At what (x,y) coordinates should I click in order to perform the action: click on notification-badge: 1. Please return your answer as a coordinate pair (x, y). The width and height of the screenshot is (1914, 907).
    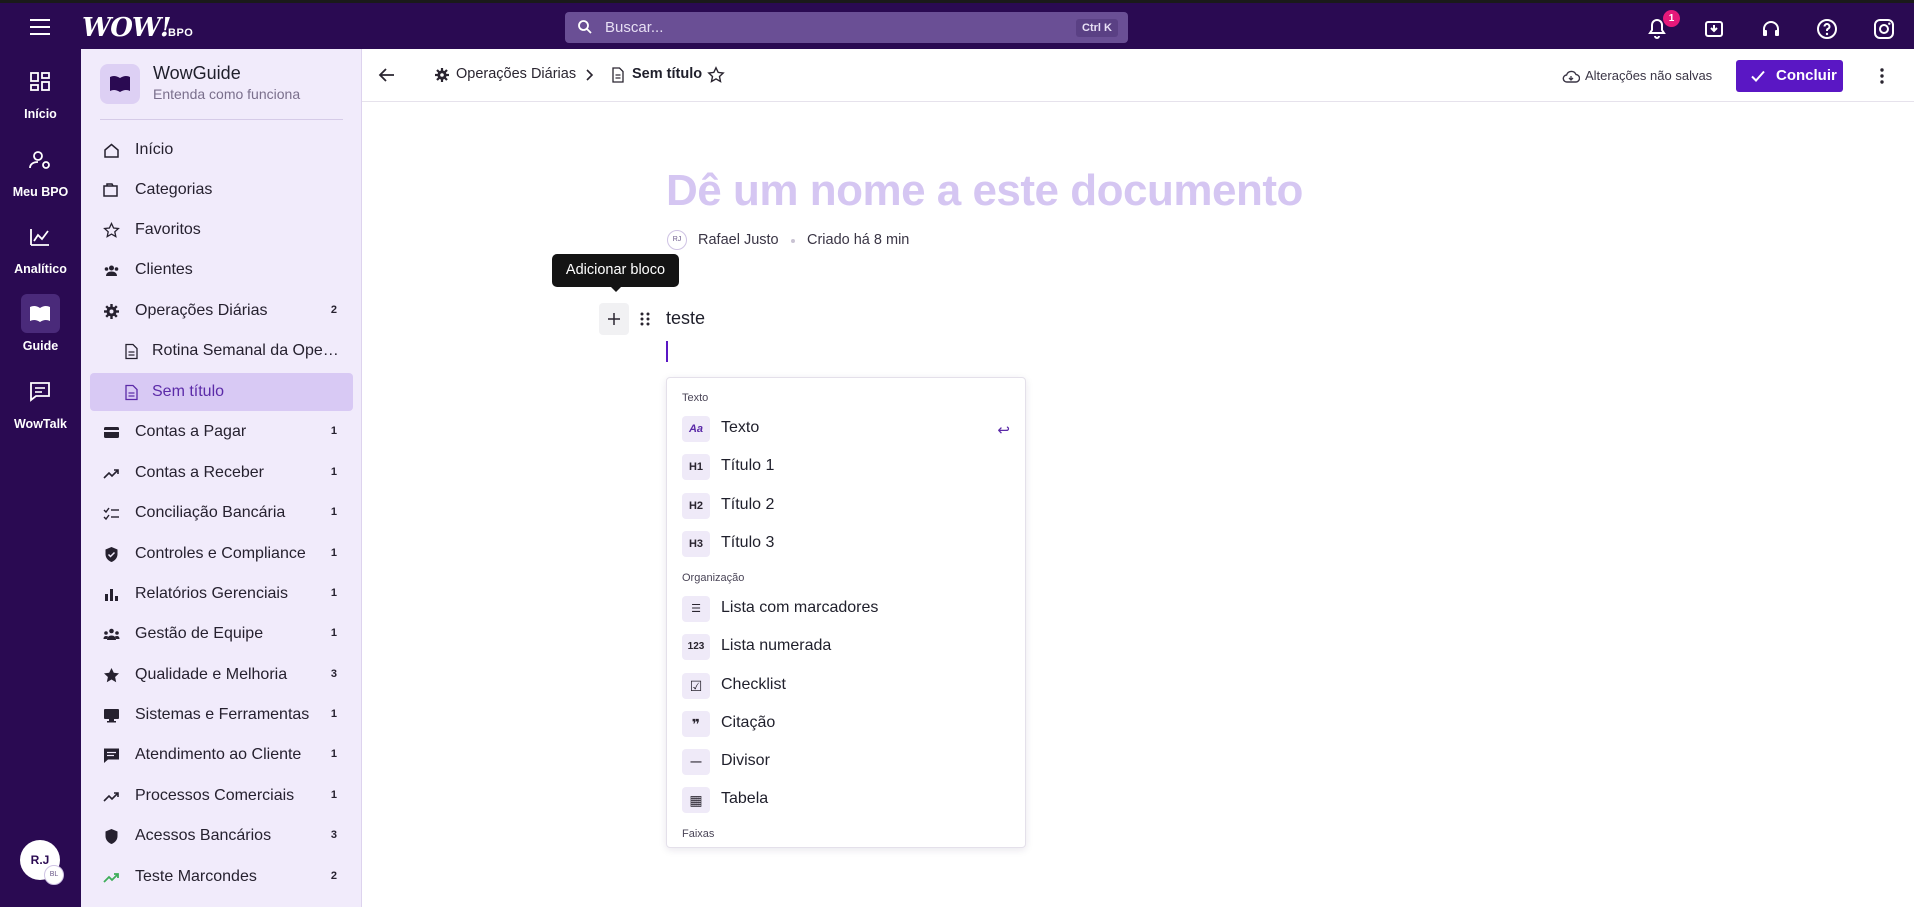
    Looking at the image, I should click on (1671, 18).